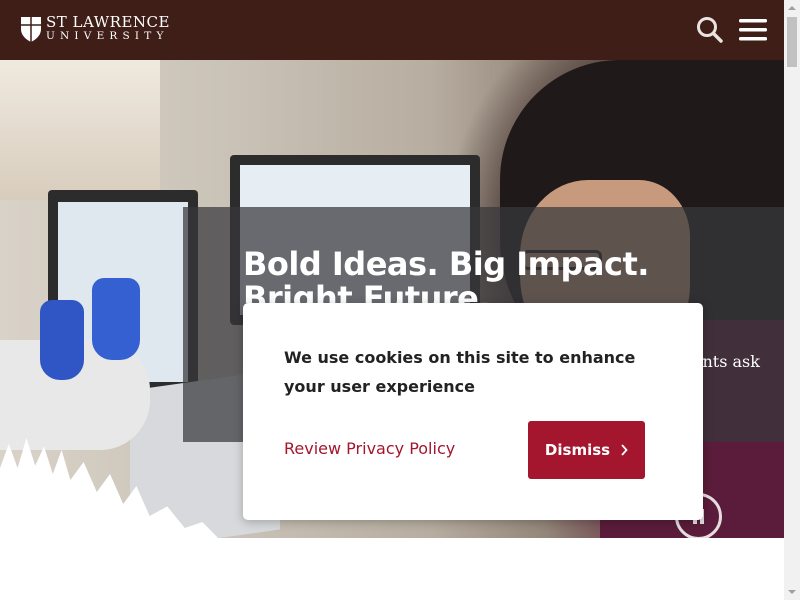 The image size is (800, 600). What do you see at coordinates (792, 300) in the screenshot?
I see `page-scrollbar` at bounding box center [792, 300].